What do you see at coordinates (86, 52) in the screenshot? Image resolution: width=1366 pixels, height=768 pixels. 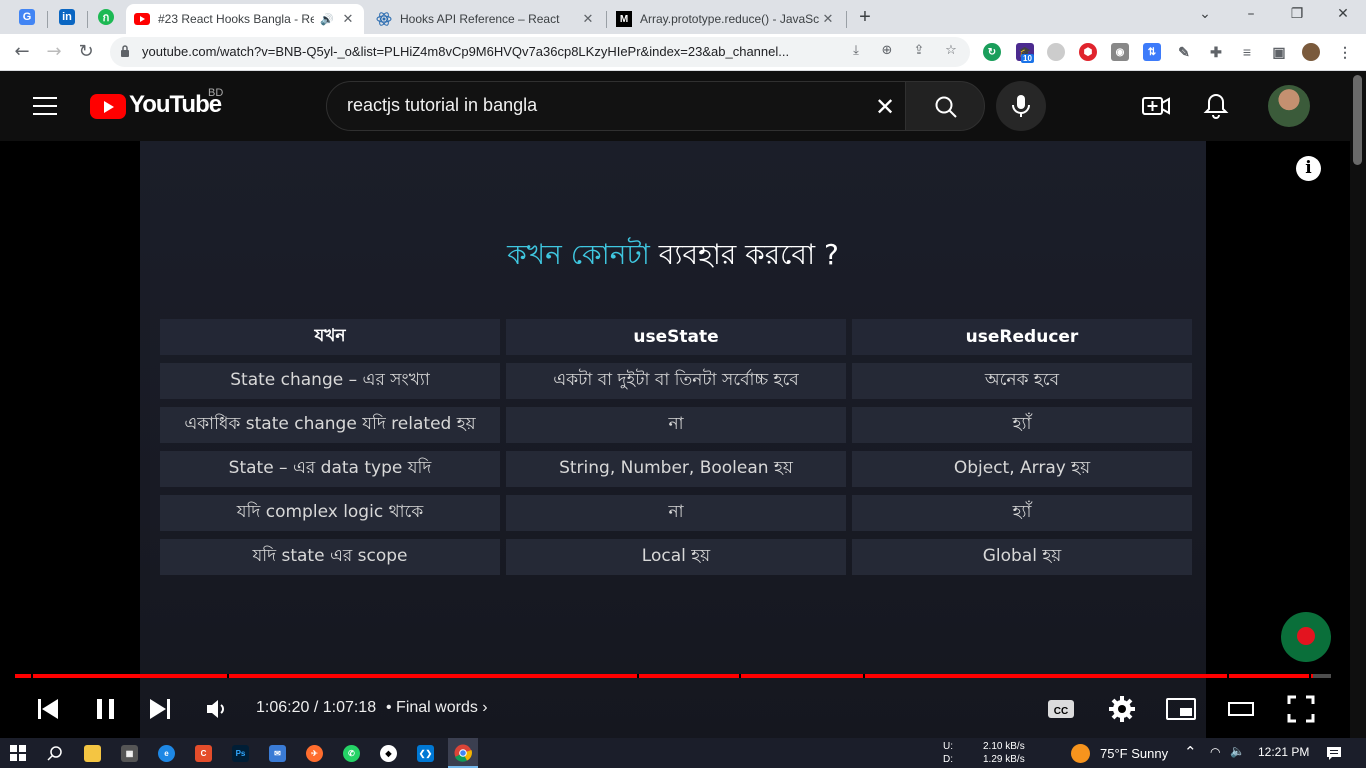 I see `reload-button: ↻` at bounding box center [86, 52].